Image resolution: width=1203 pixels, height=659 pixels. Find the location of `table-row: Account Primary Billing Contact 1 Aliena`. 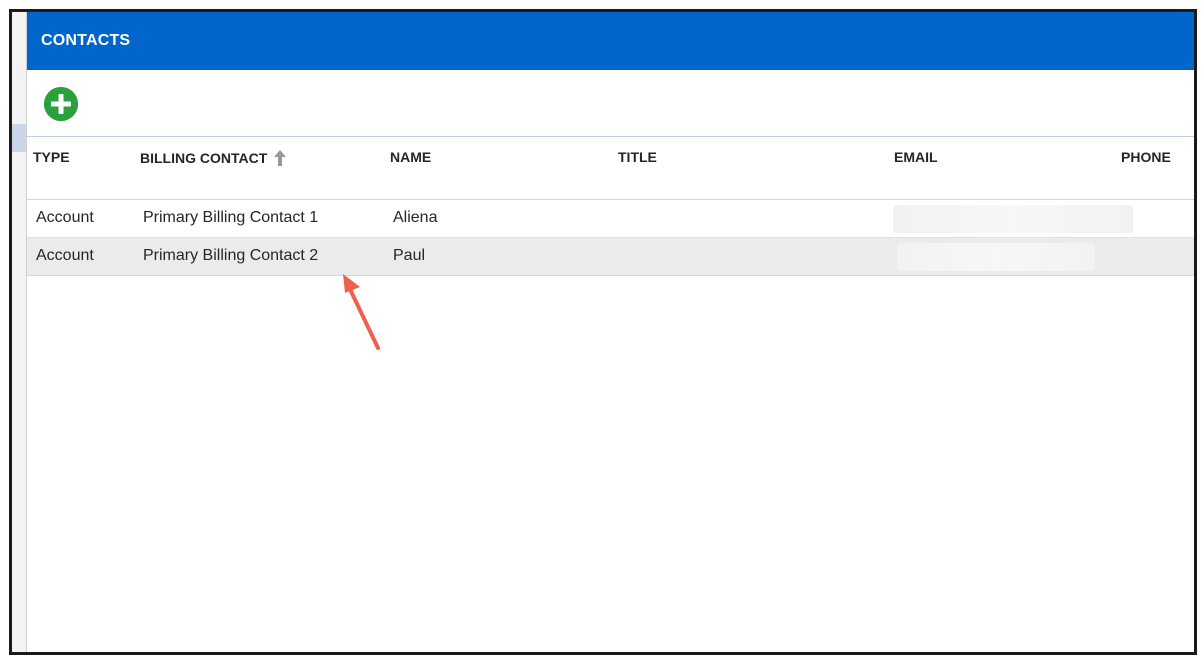

table-row: Account Primary Billing Contact 1 Aliena is located at coordinates (610, 218).